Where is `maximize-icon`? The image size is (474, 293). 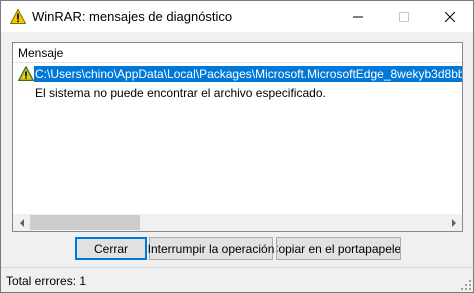 maximize-icon is located at coordinates (404, 16).